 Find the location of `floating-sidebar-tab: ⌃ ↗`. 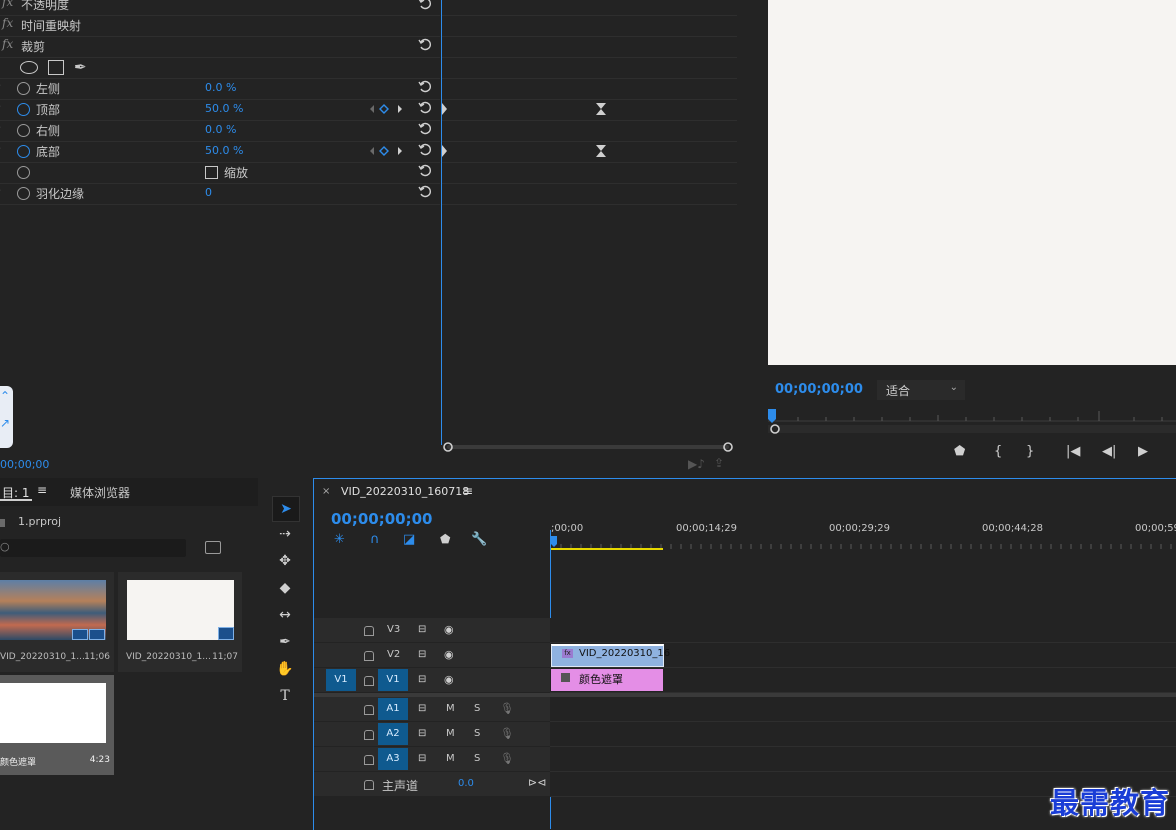

floating-sidebar-tab: ⌃ ↗ is located at coordinates (6, 417).